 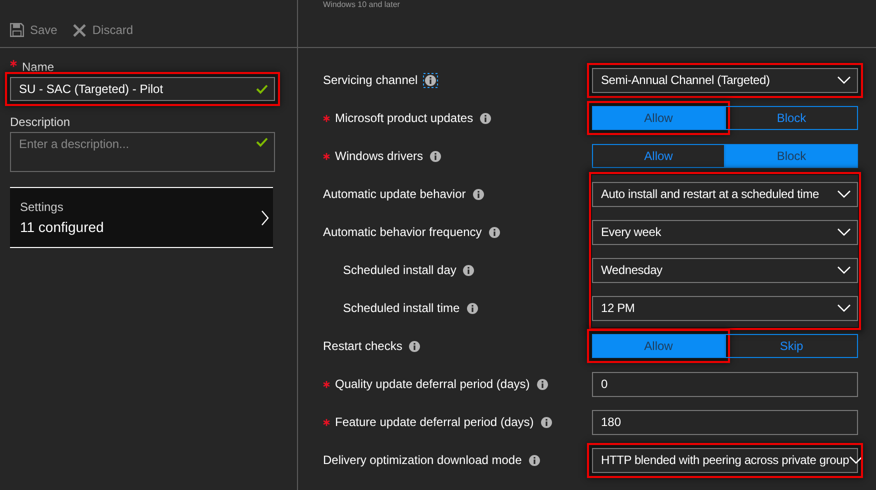 I want to click on close-icon, so click(x=79, y=30).